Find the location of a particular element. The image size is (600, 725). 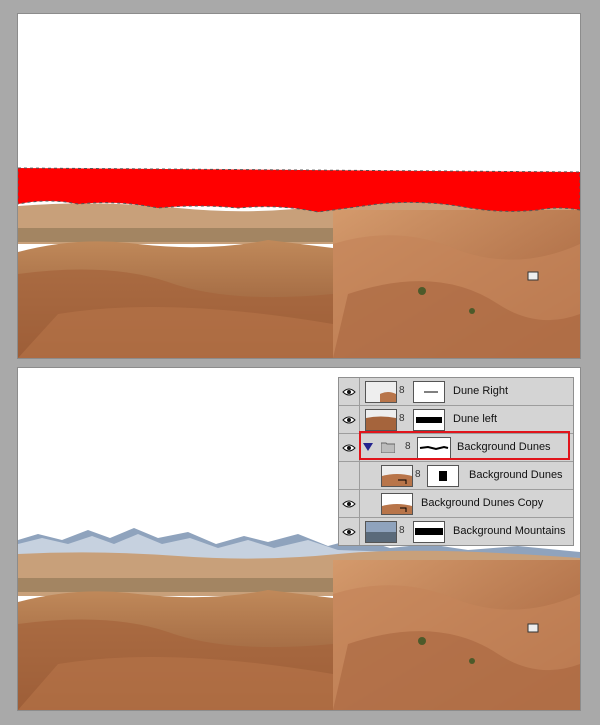

layer-row-background-mountains: 8 Background Mountains is located at coordinates (456, 531).